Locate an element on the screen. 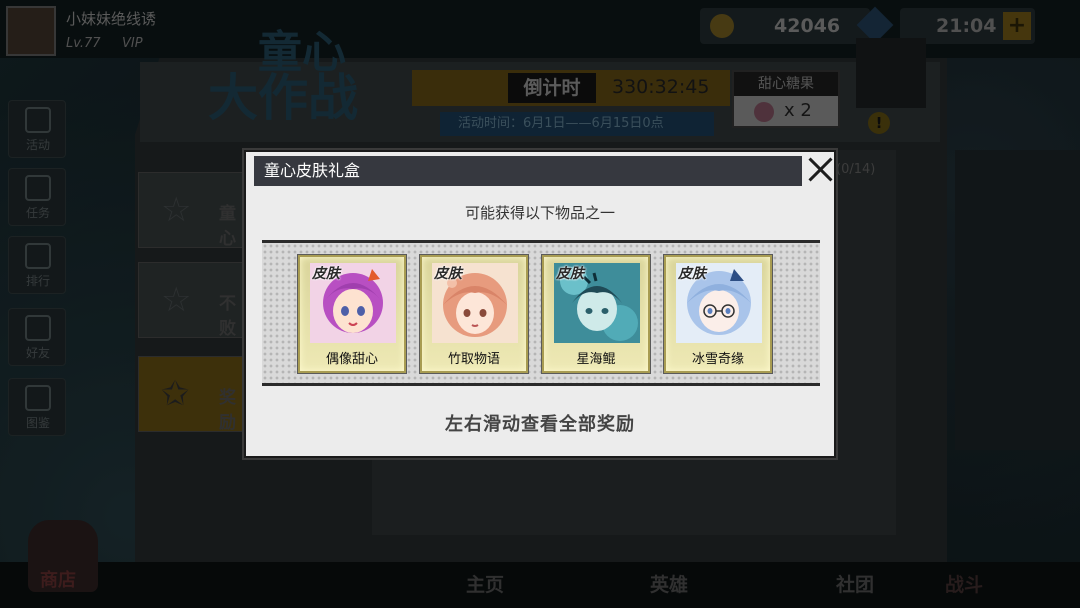 This screenshot has width=1080, height=608. dialog-header: 童心皮肤礼盒 is located at coordinates (528, 171).